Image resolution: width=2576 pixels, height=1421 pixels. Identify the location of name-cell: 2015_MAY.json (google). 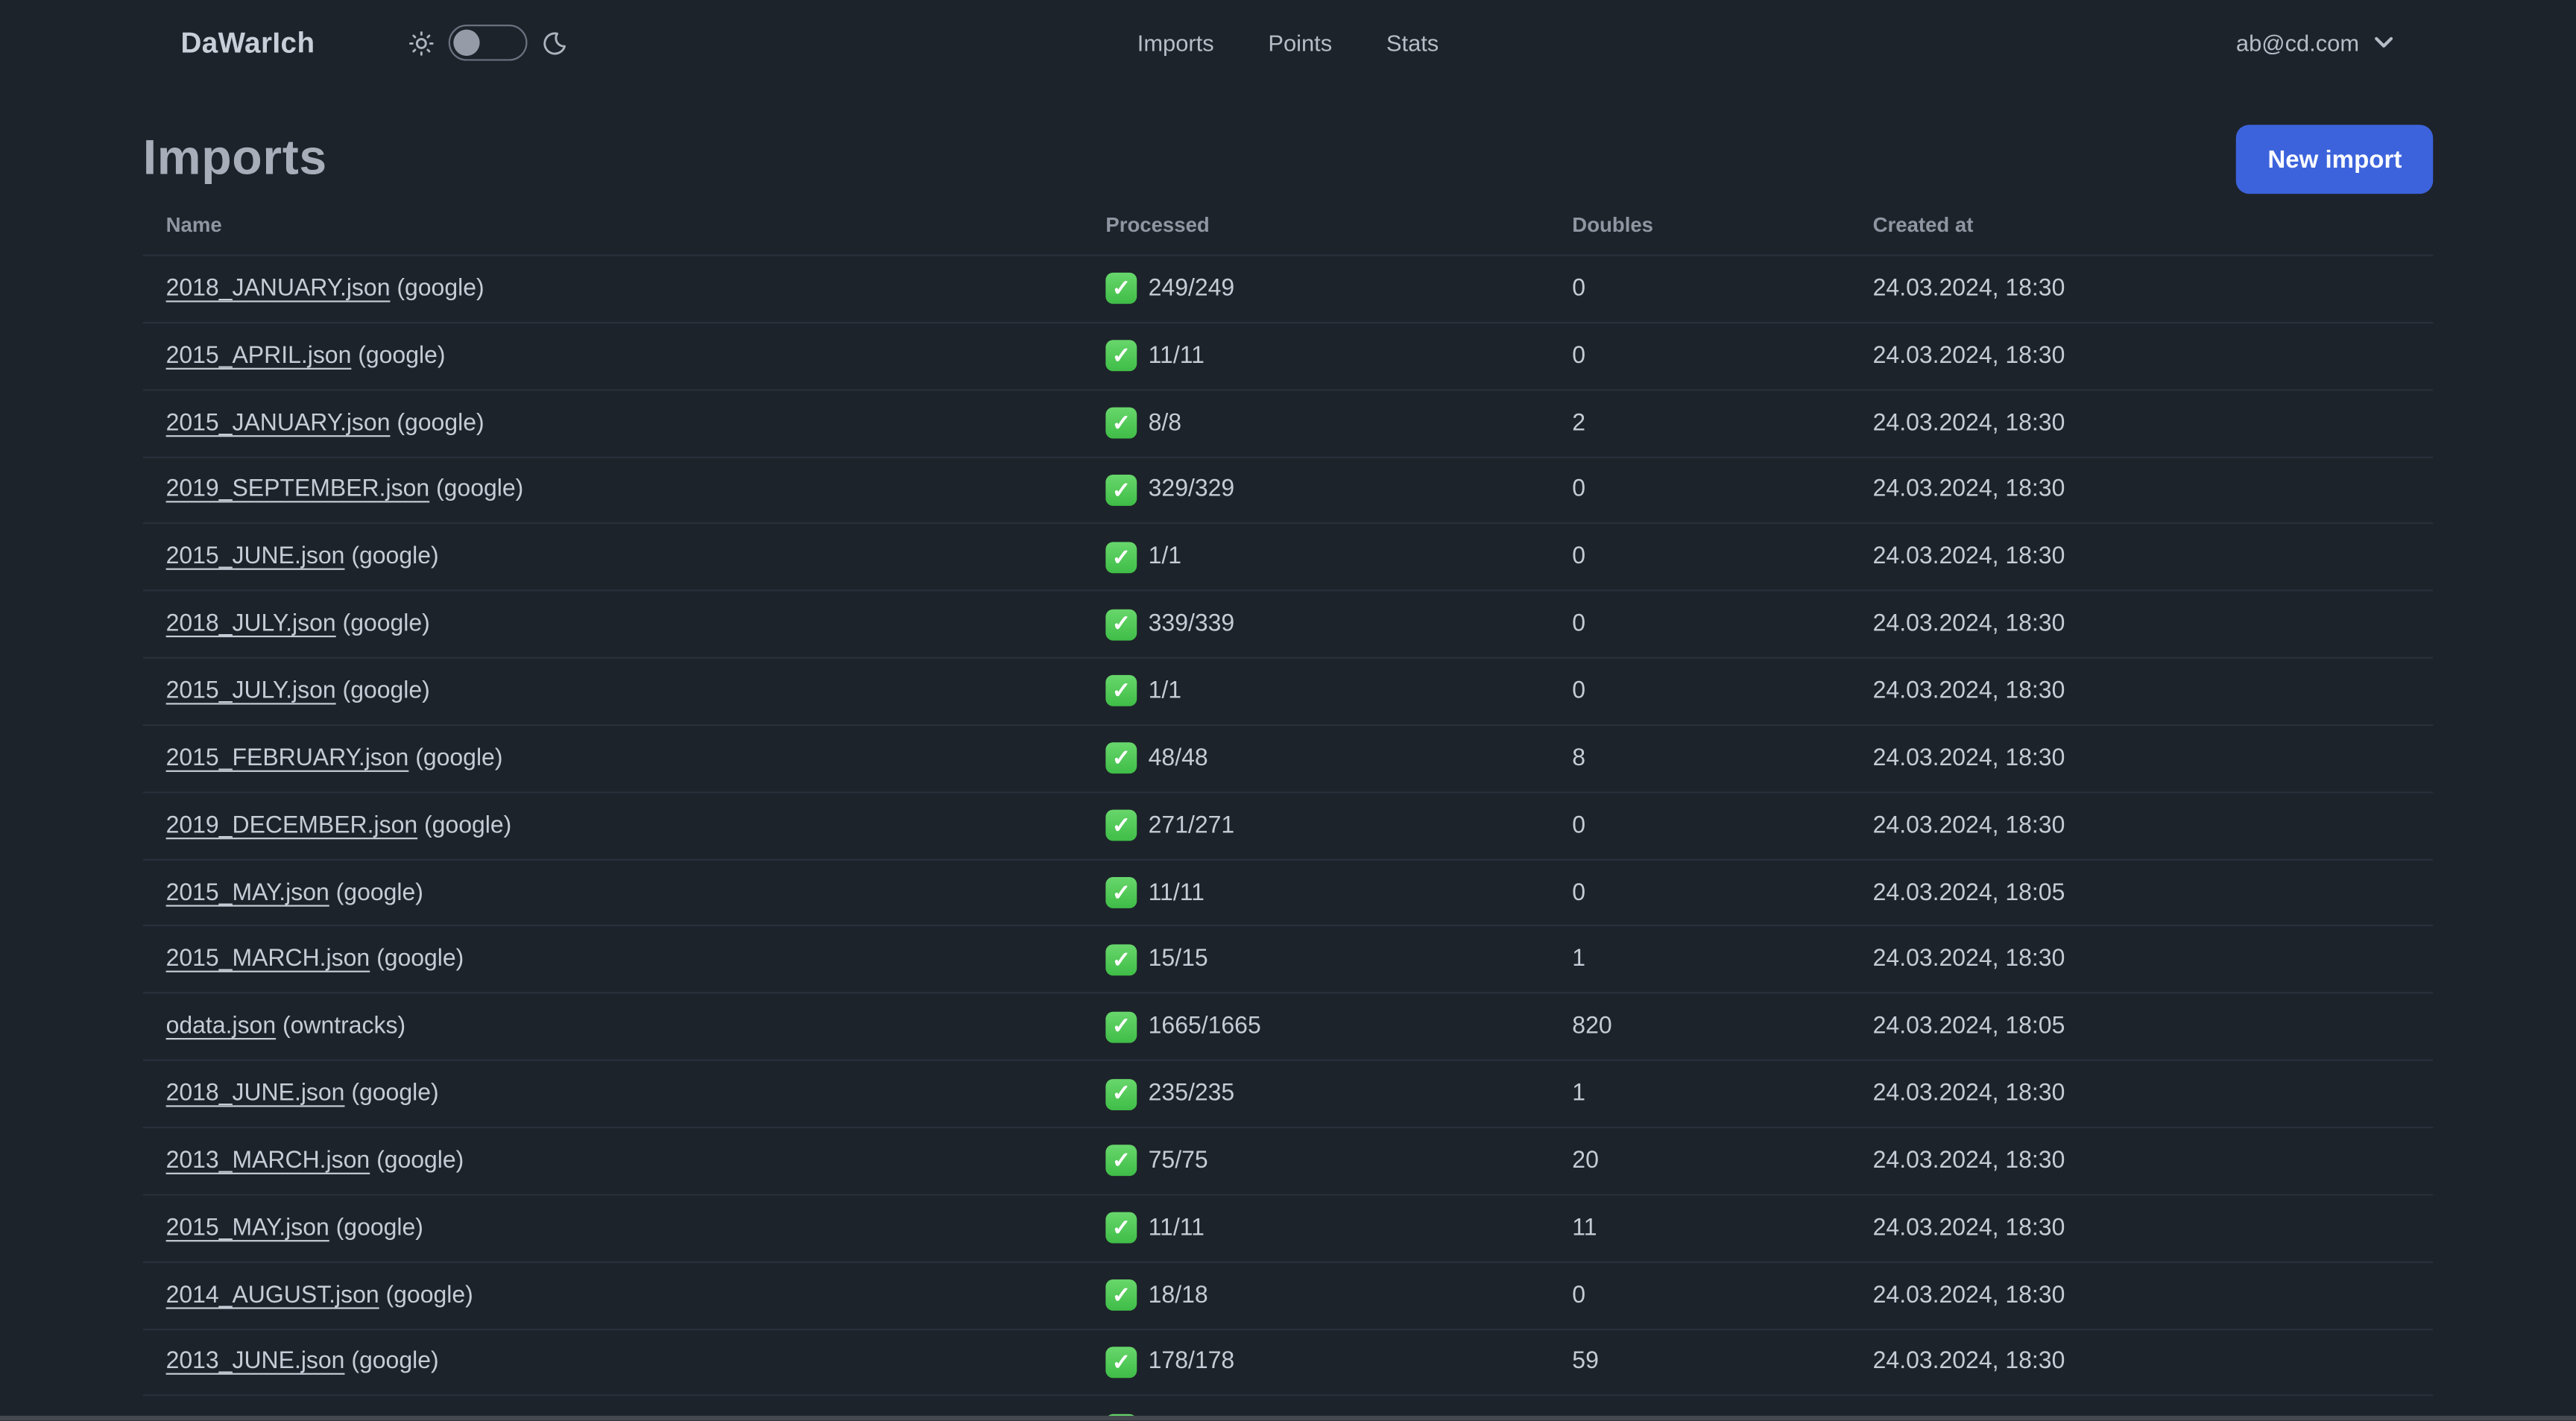
(624, 892).